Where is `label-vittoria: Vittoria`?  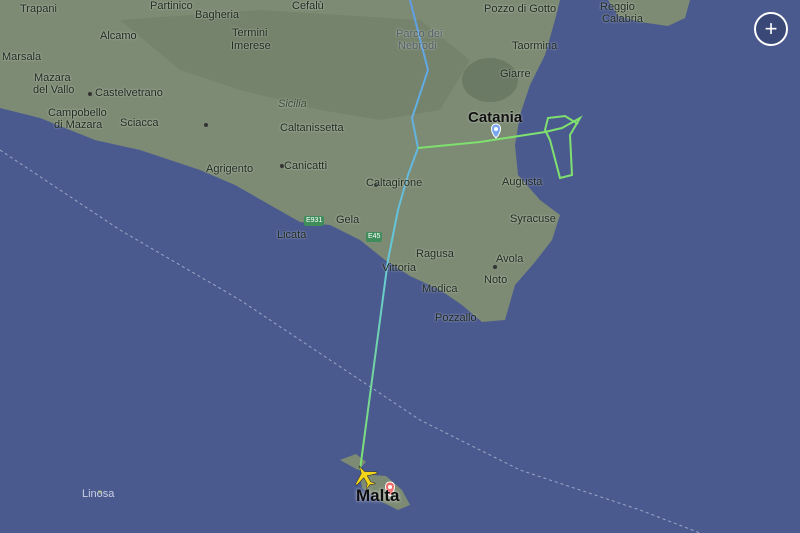
label-vittoria: Vittoria is located at coordinates (399, 268).